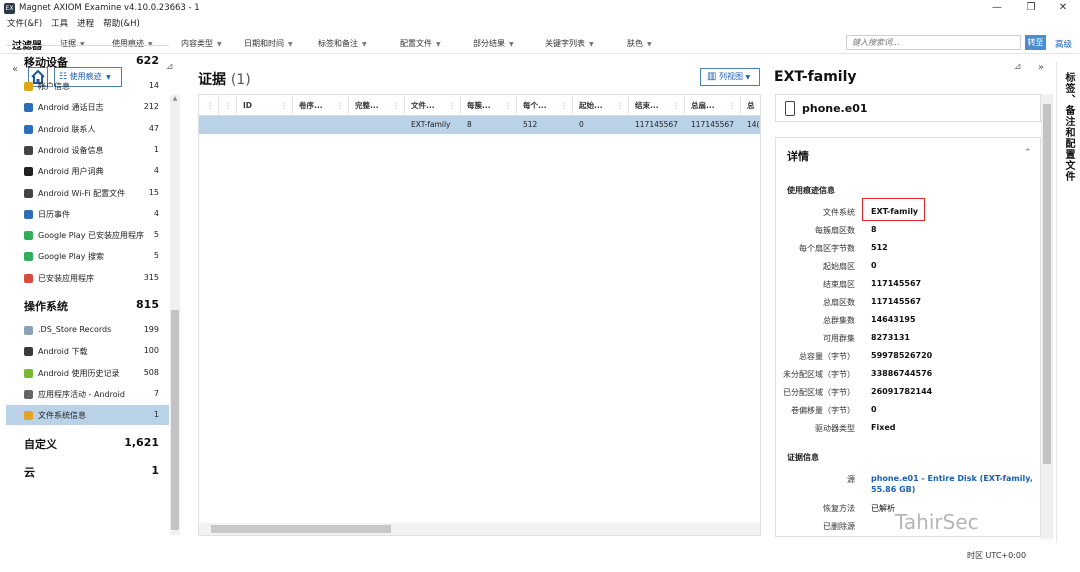 The image size is (1080, 572). What do you see at coordinates (87, 171) in the screenshot?
I see `artifact-item: Android 用户词典 4` at bounding box center [87, 171].